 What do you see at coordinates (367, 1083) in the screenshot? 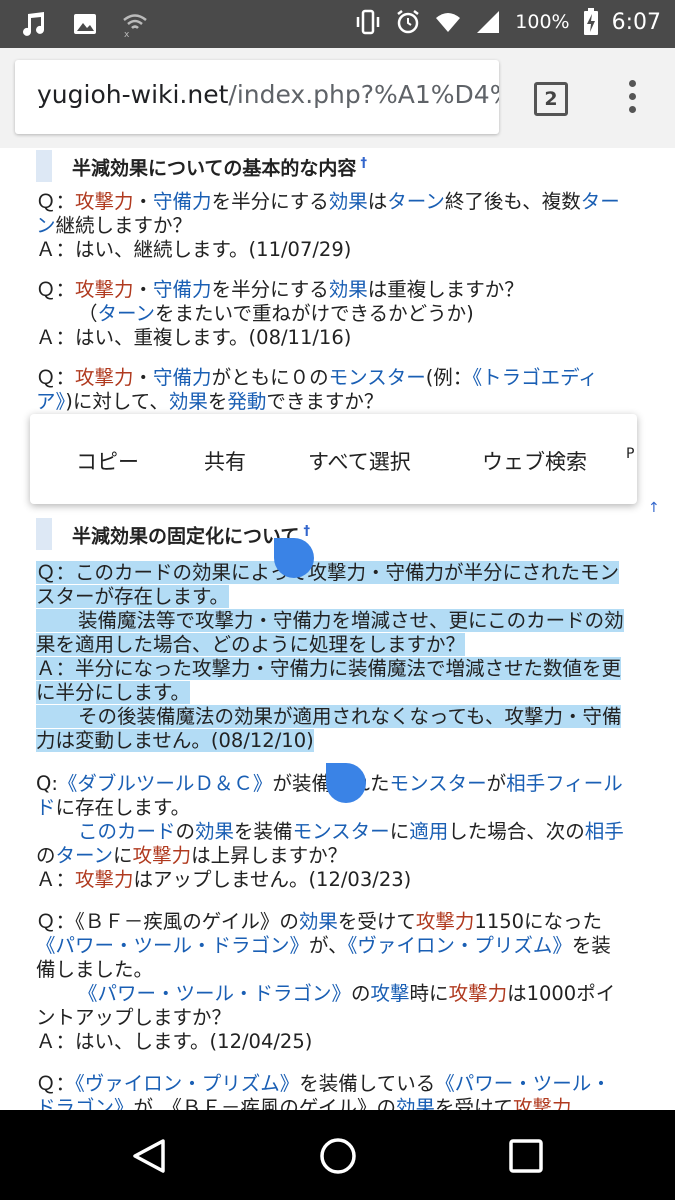
I see `text-segment: を装備している` at bounding box center [367, 1083].